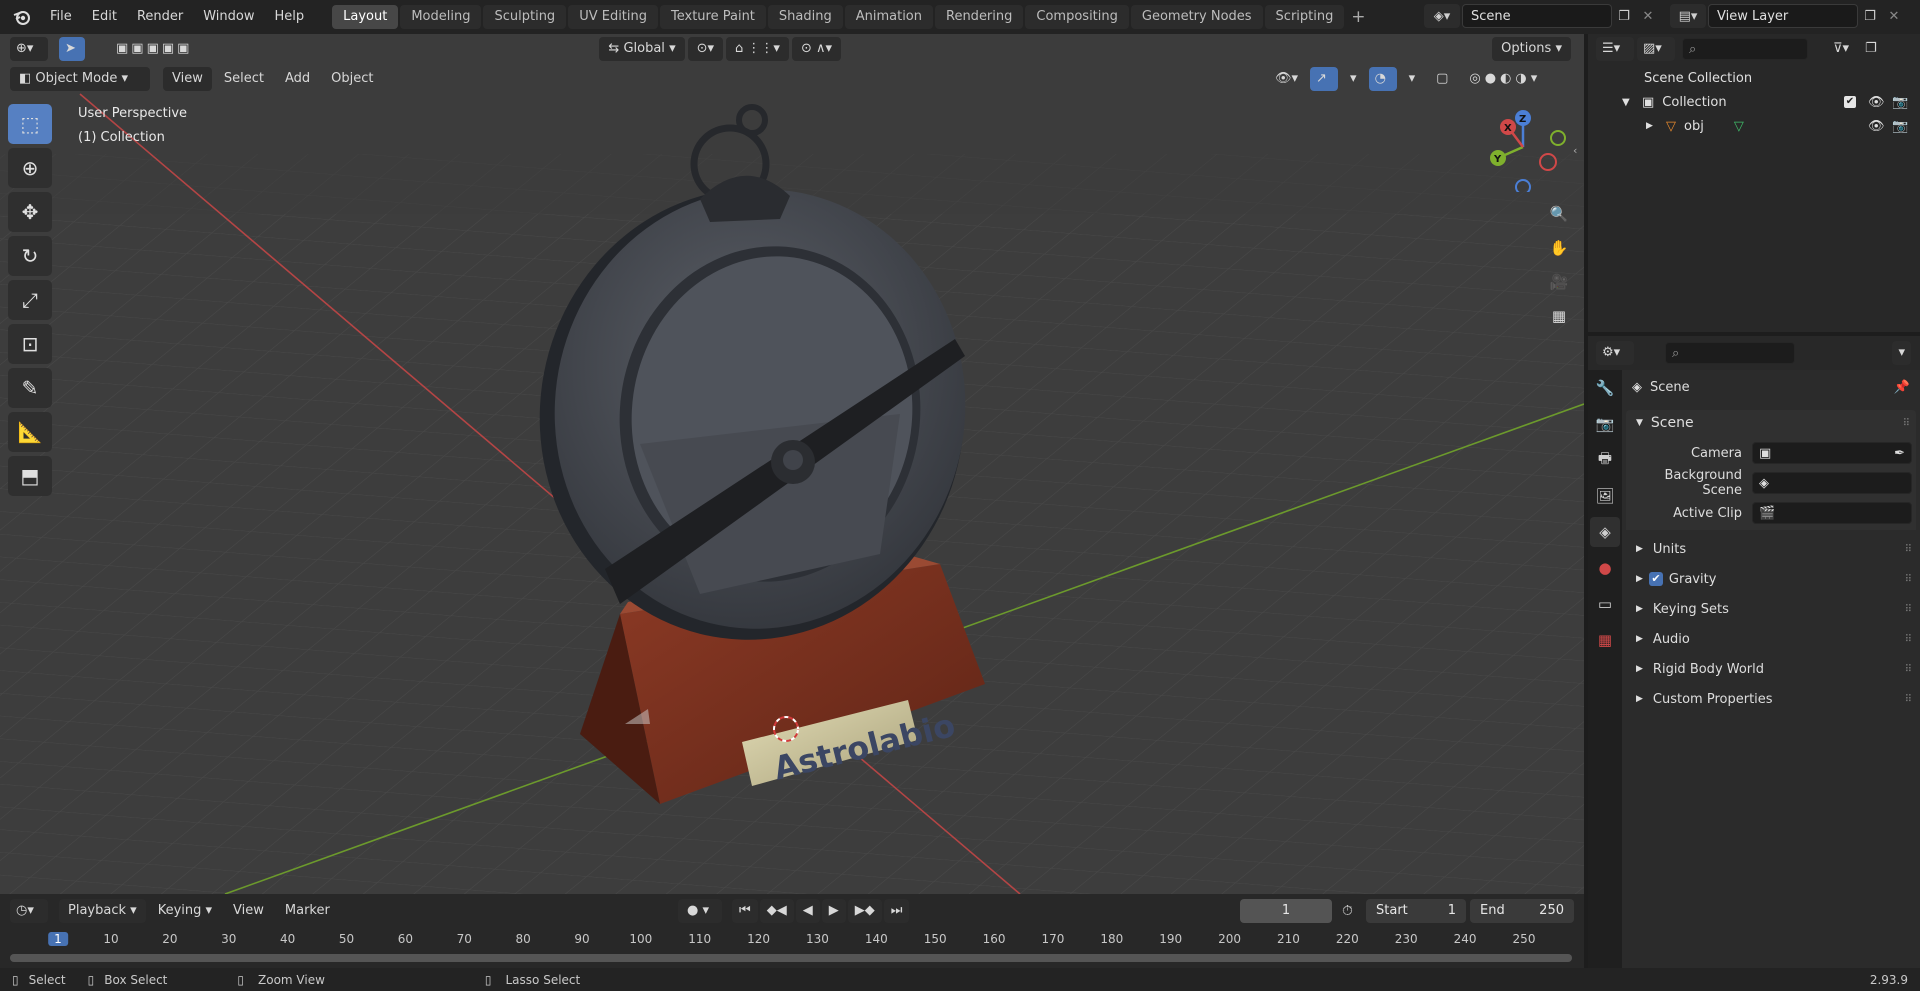 This screenshot has height=991, width=1920. Describe the element at coordinates (104, 17) in the screenshot. I see `menu-edit: Edit` at that location.